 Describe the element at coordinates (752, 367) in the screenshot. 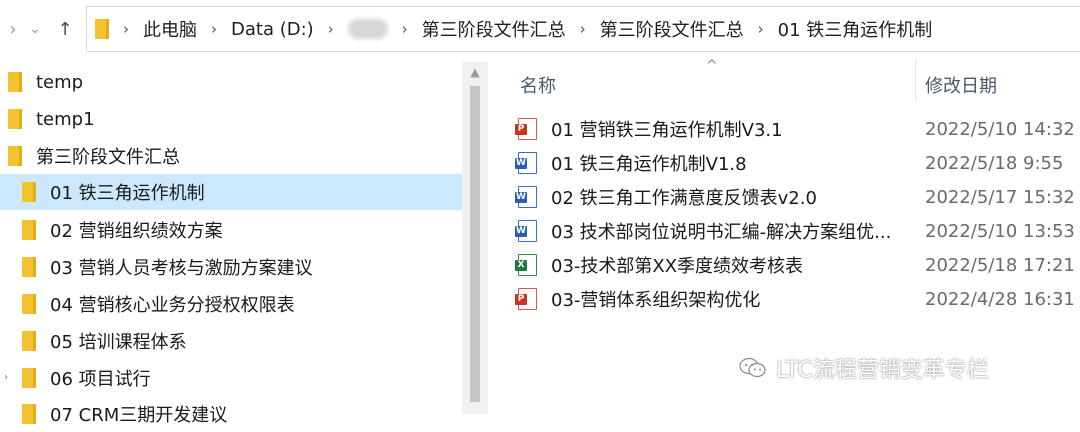

I see `wechat-icon` at that location.